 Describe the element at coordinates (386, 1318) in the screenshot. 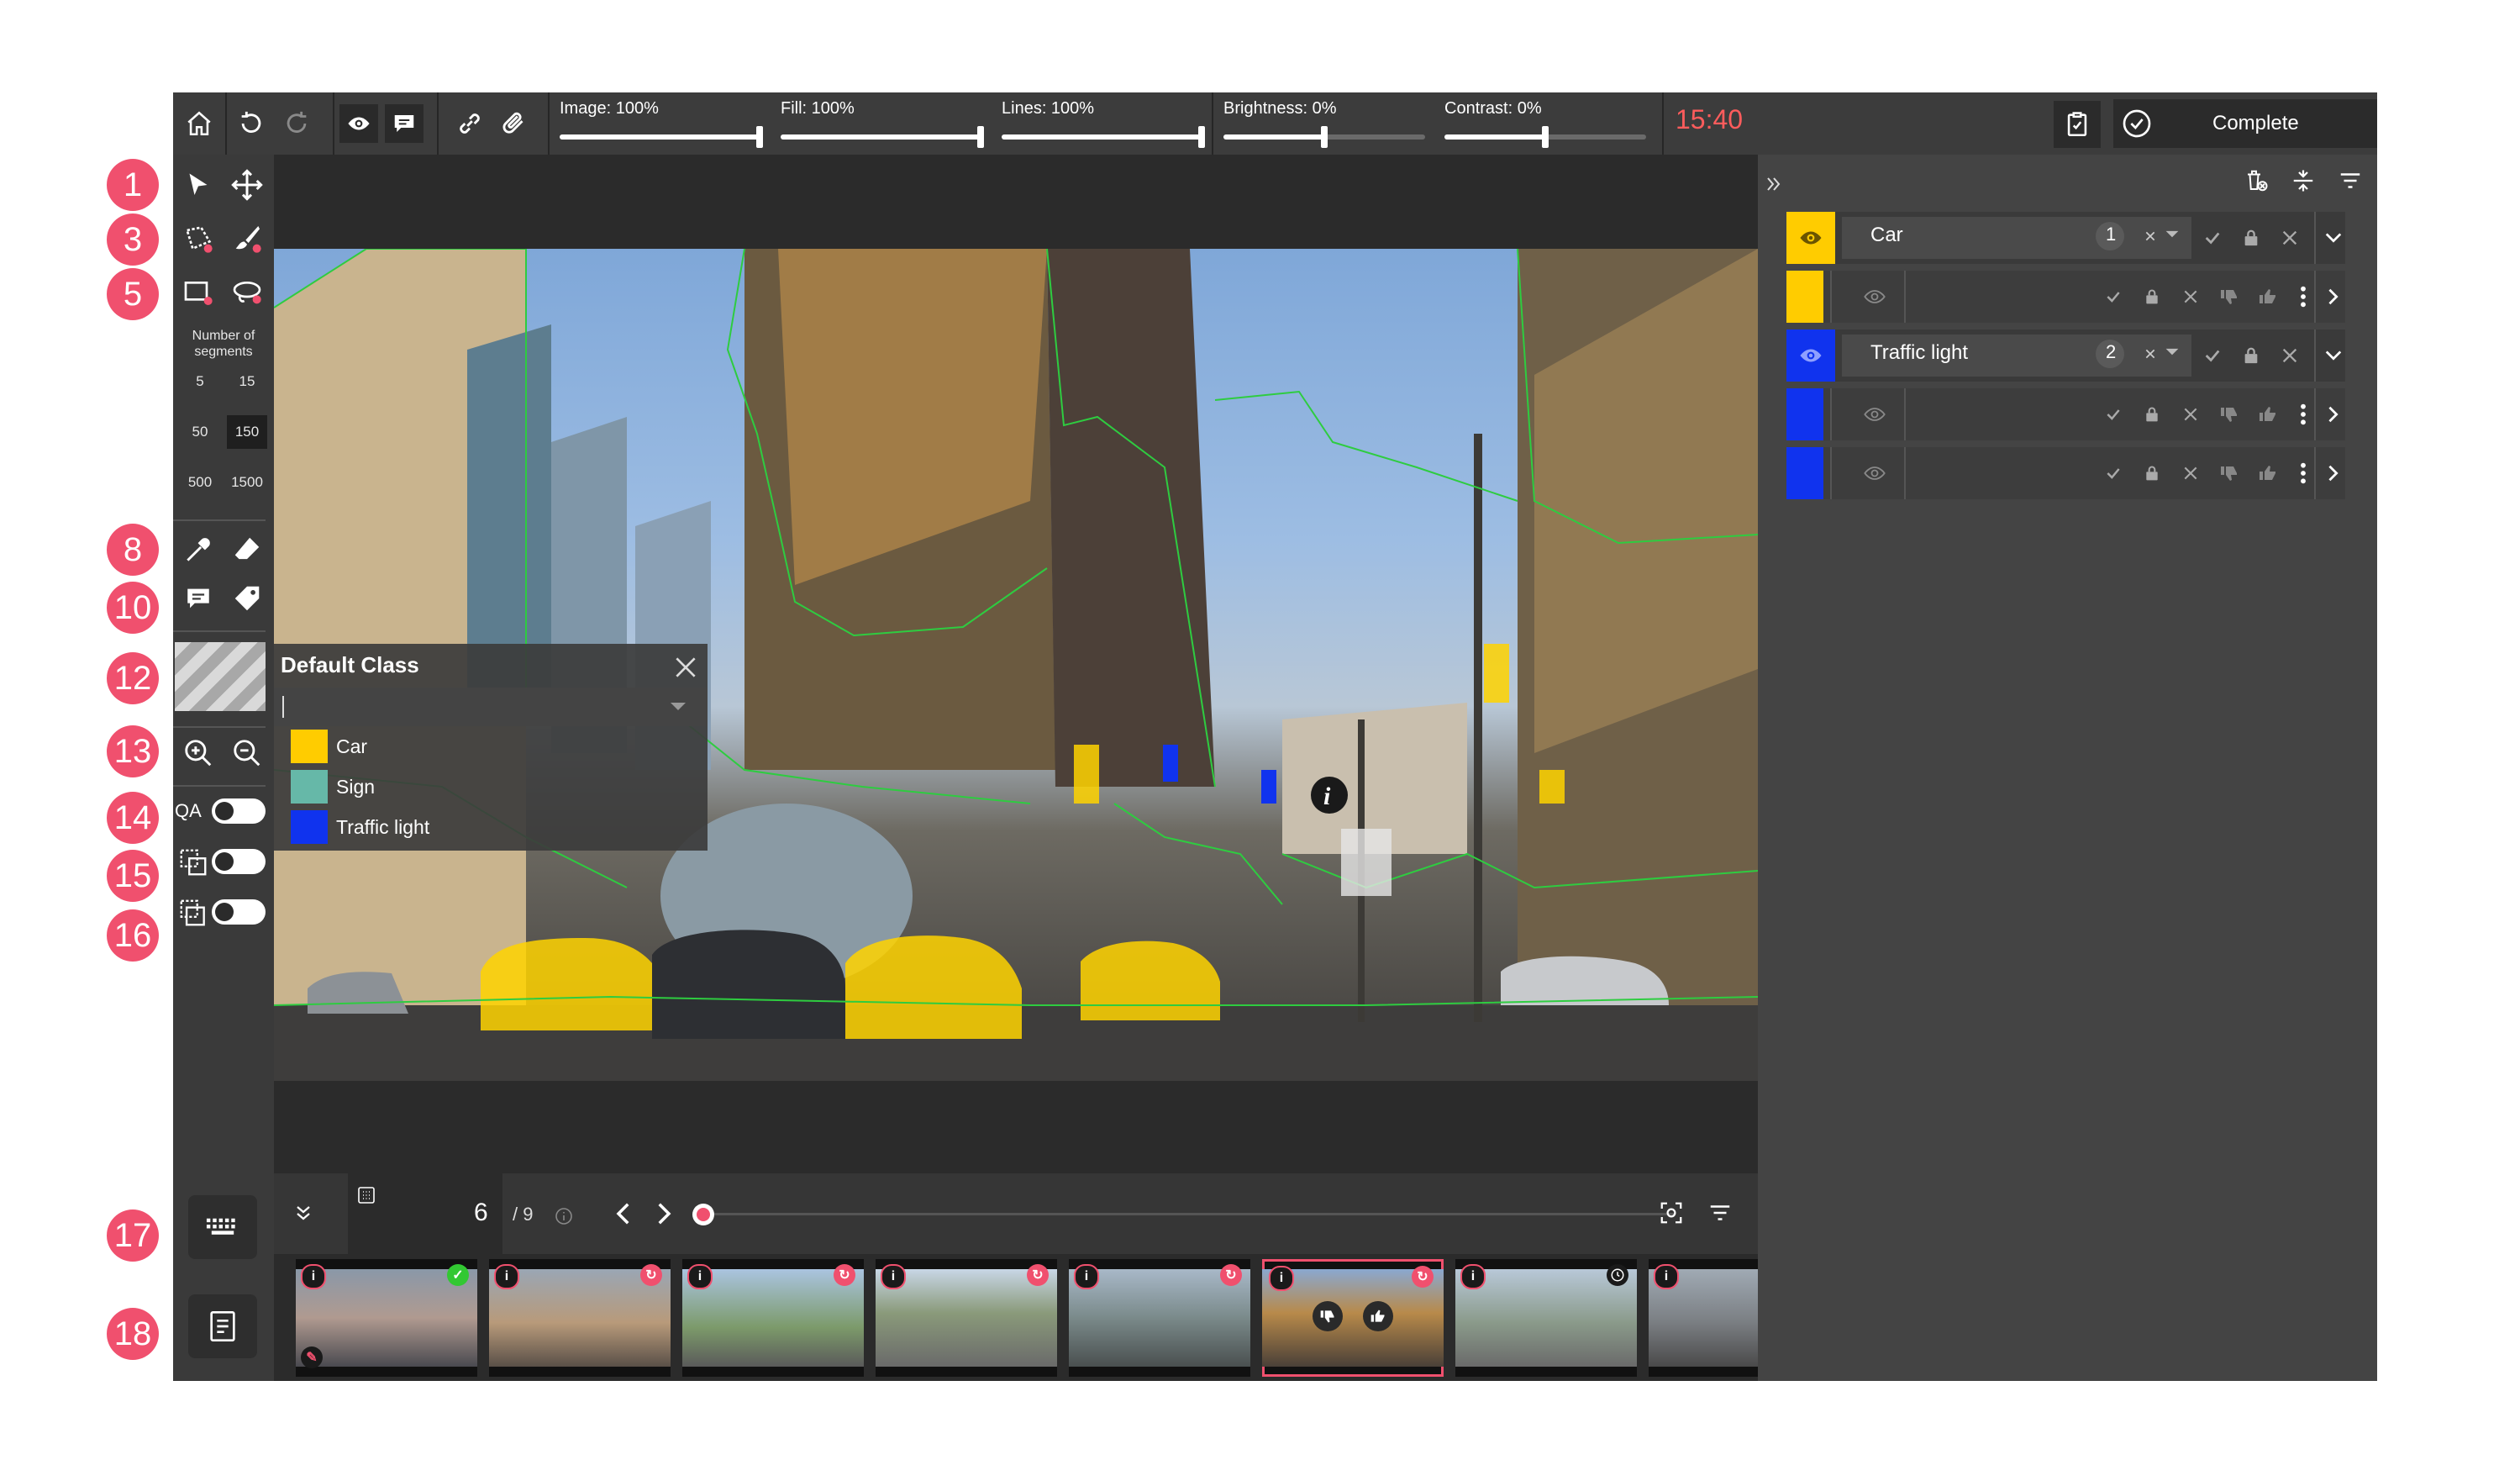

I see `frame-thumbnail: i ✓ ✎` at that location.